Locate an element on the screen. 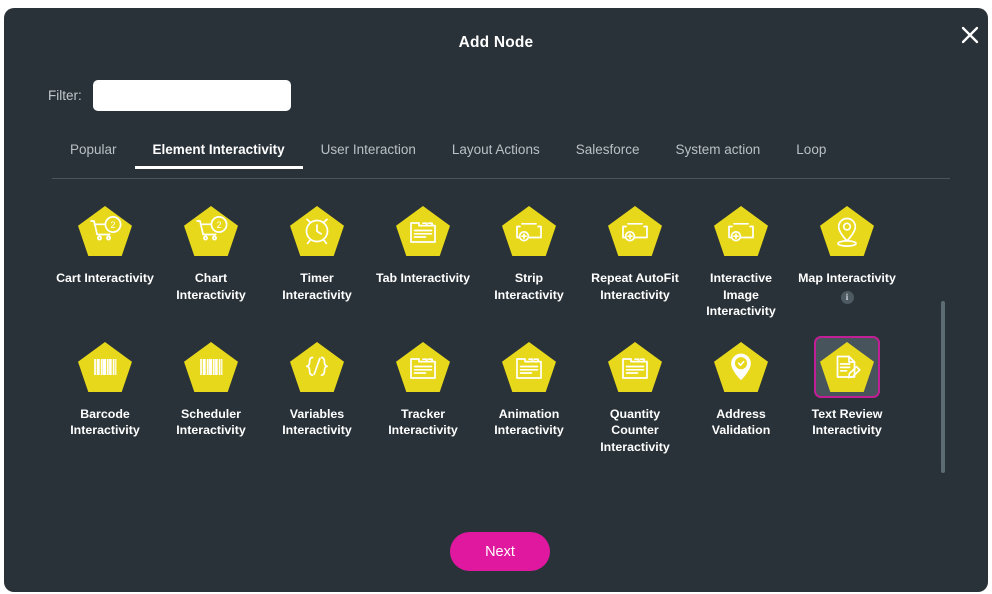  node-label: Map Interactivity is located at coordinates (847, 278).